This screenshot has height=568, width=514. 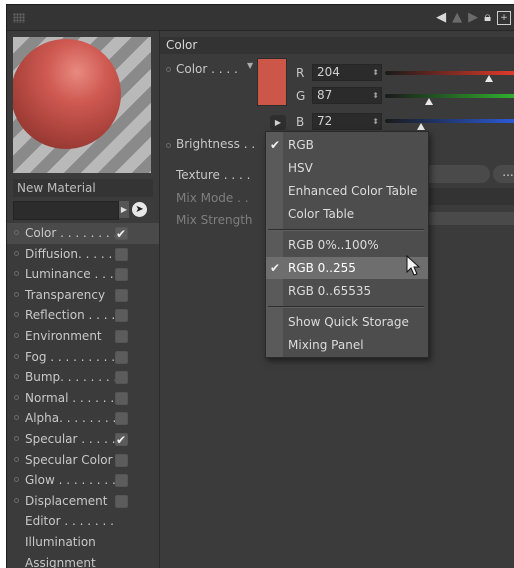 What do you see at coordinates (347, 145) in the screenshot?
I see `menu-item: ✔RGB` at bounding box center [347, 145].